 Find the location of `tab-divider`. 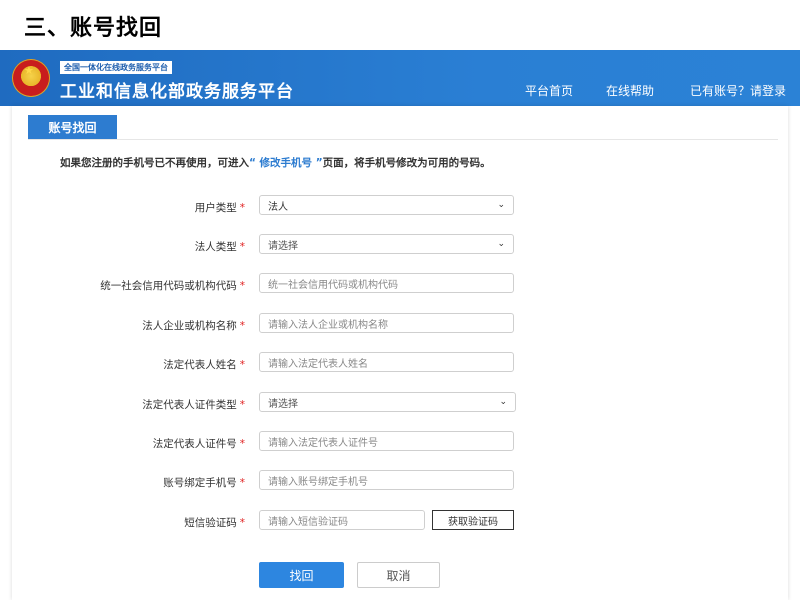

tab-divider is located at coordinates (403, 139).